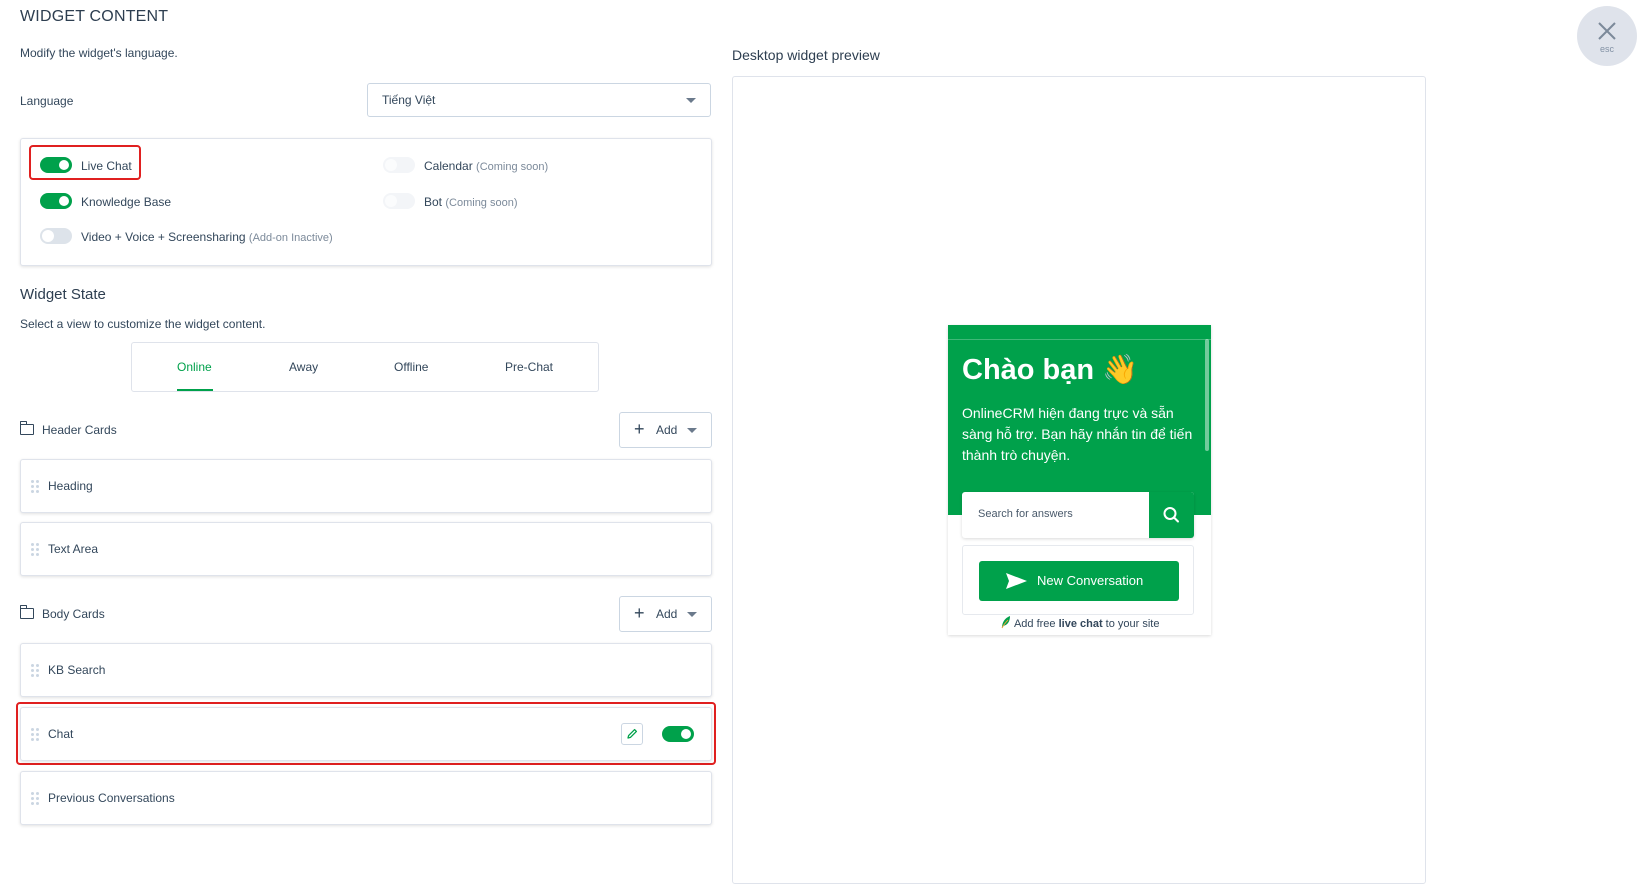 The height and width of the screenshot is (890, 1651). What do you see at coordinates (1607, 31) in the screenshot?
I see `close-icon` at bounding box center [1607, 31].